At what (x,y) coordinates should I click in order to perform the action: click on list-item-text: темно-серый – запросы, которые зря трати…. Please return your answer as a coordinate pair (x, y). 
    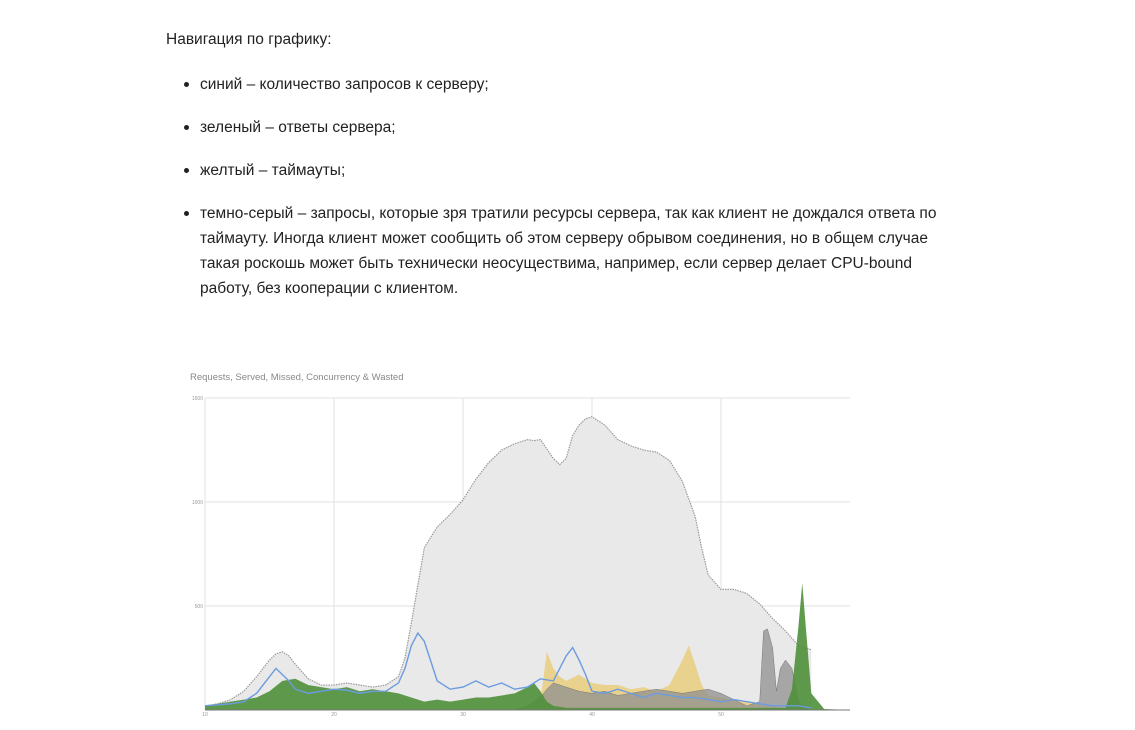
    Looking at the image, I should click on (568, 251).